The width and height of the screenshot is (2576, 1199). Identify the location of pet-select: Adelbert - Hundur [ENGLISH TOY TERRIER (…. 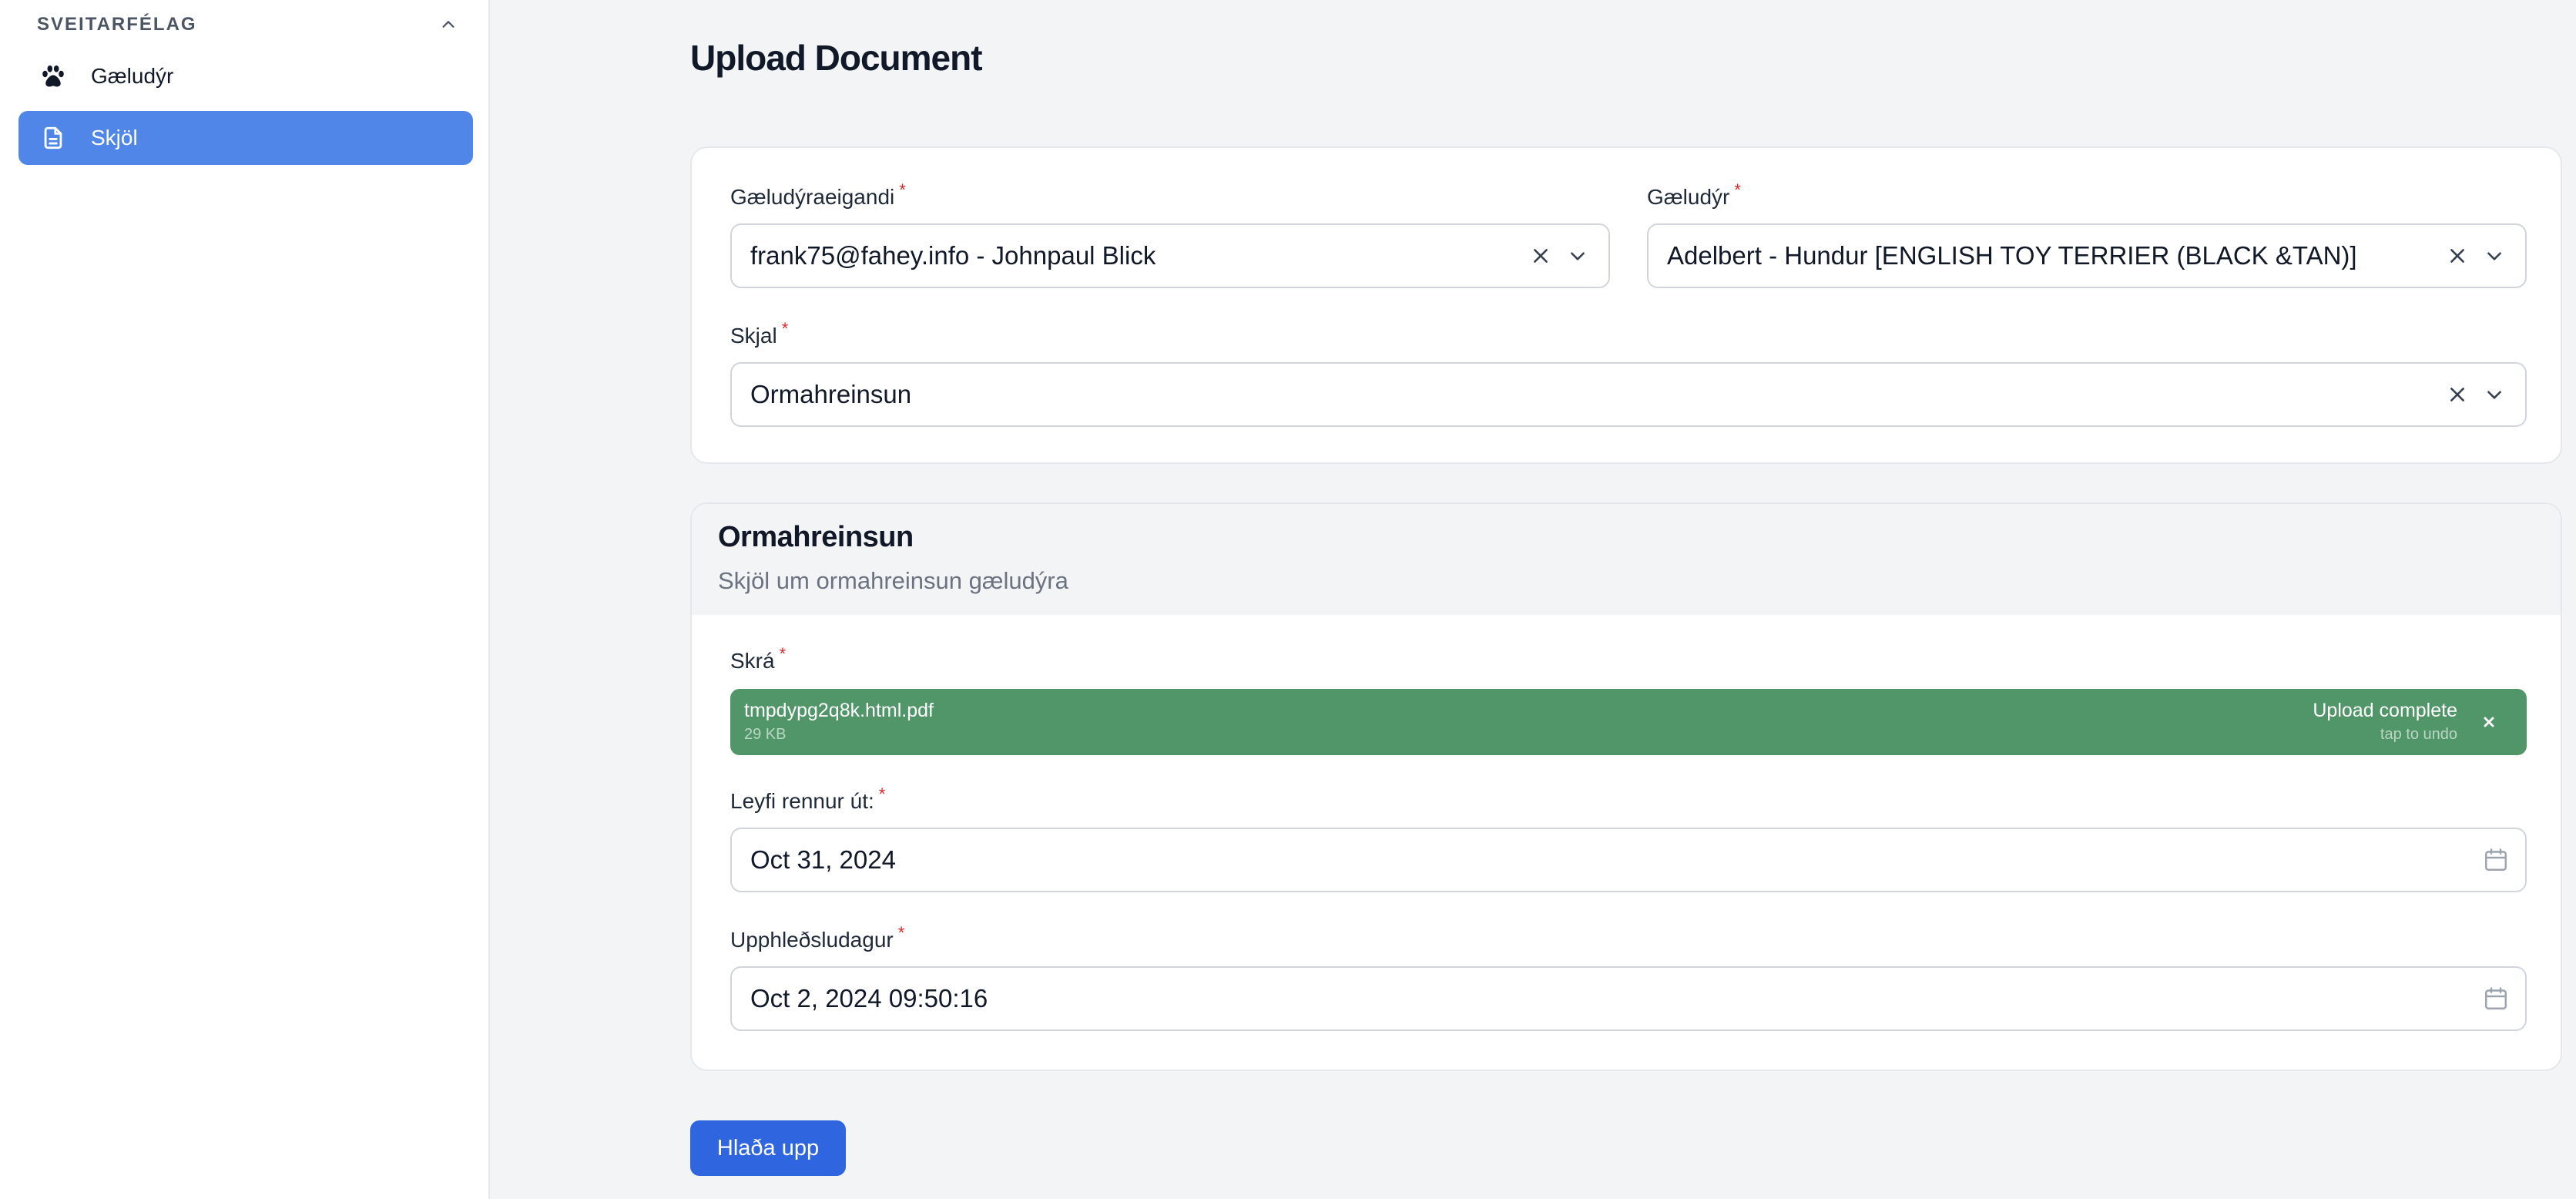
(2087, 255).